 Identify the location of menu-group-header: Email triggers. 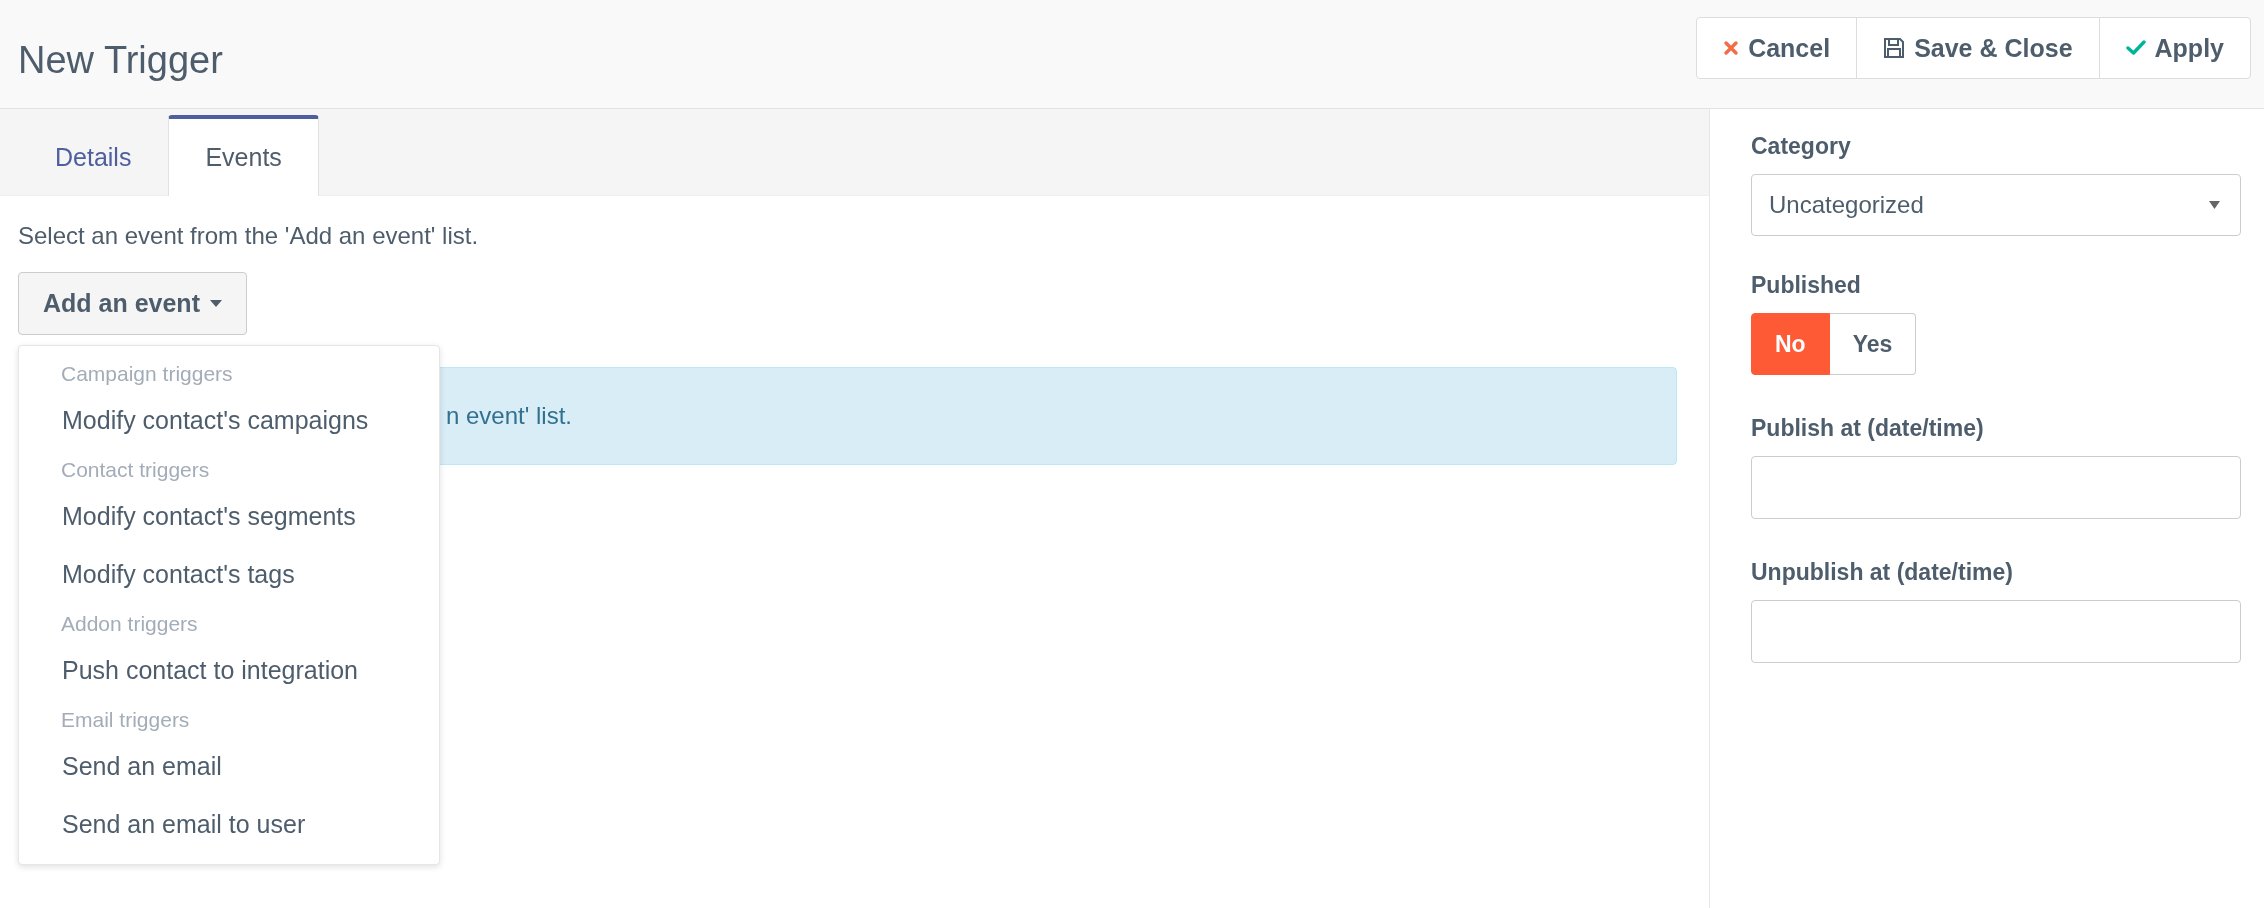
(125, 720).